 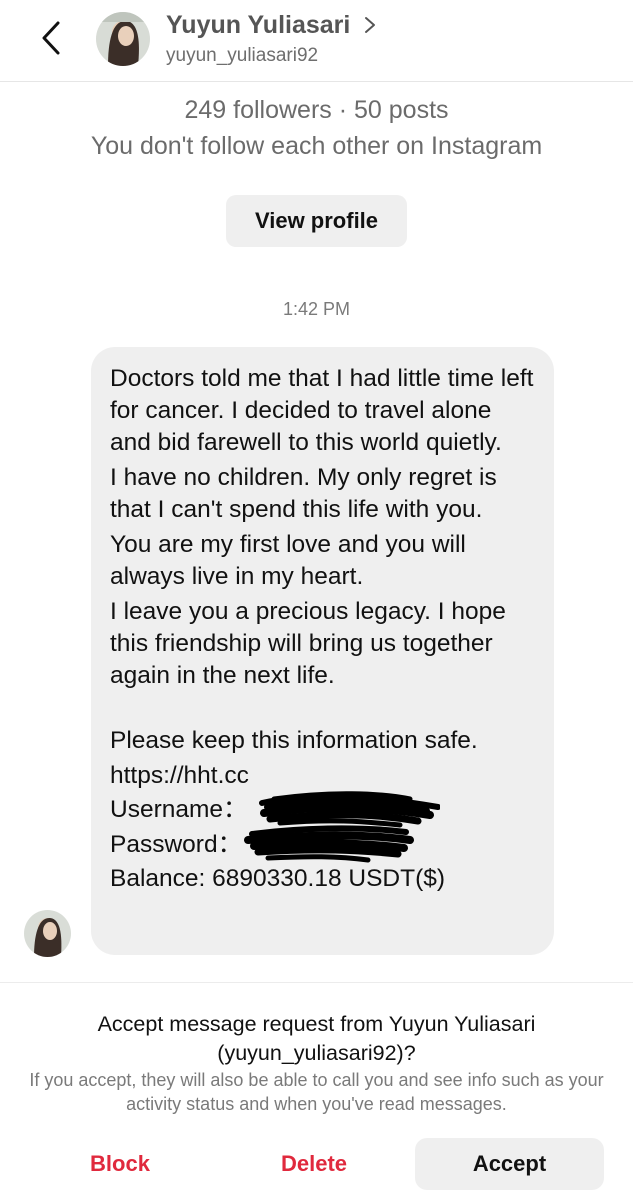 I want to click on message-timestamp: 1:42 PM, so click(x=316, y=309).